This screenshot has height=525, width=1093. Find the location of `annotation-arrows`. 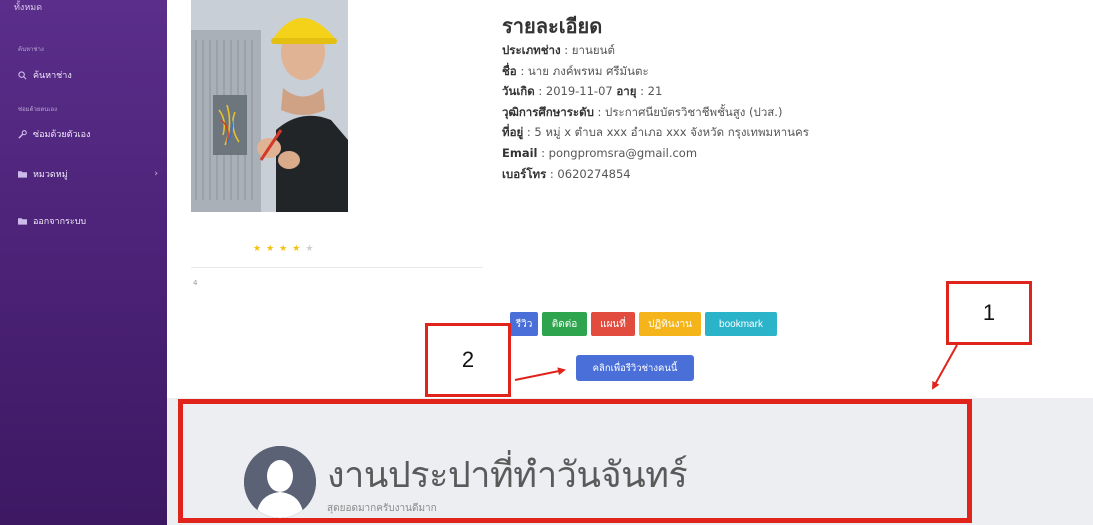

annotation-arrows is located at coordinates (736, 367).